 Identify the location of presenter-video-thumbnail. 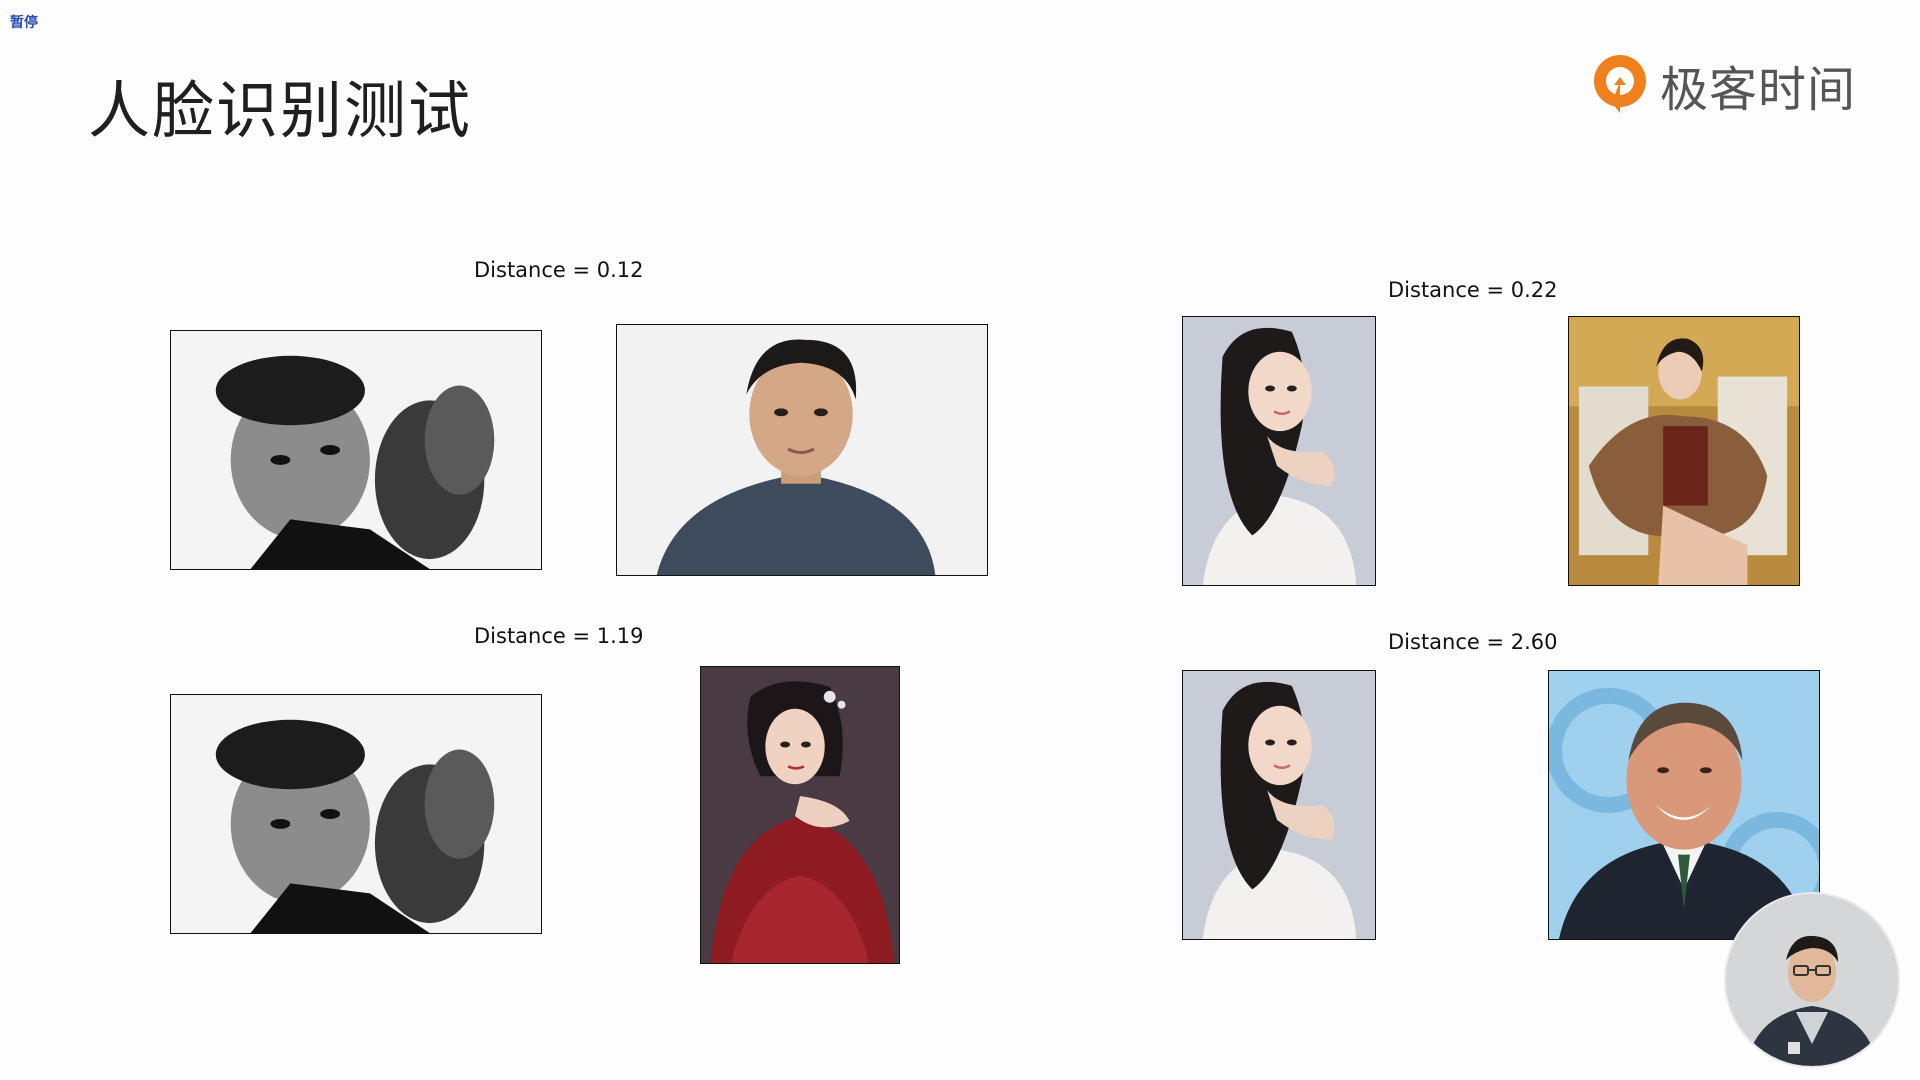
(1812, 980).